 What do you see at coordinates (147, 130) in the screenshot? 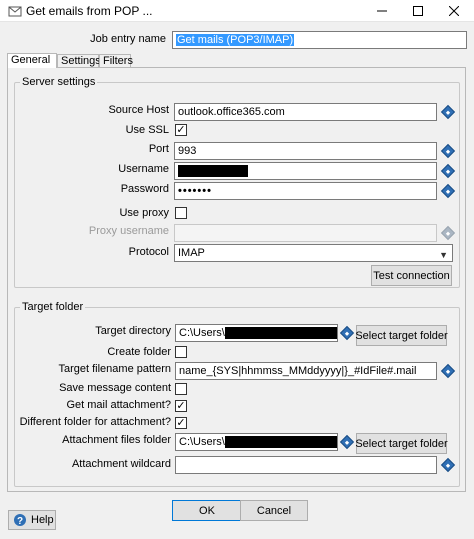
I see `use-ssl-label: Use SSL` at bounding box center [147, 130].